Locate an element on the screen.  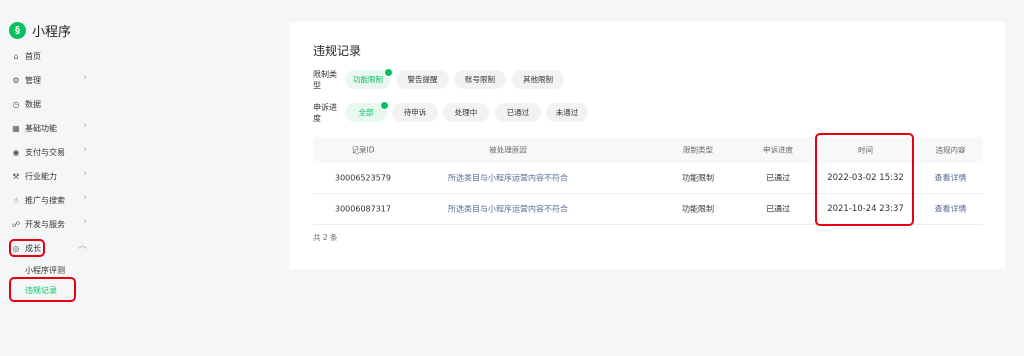
header-reason: 被处理原因 is located at coordinates (508, 150).